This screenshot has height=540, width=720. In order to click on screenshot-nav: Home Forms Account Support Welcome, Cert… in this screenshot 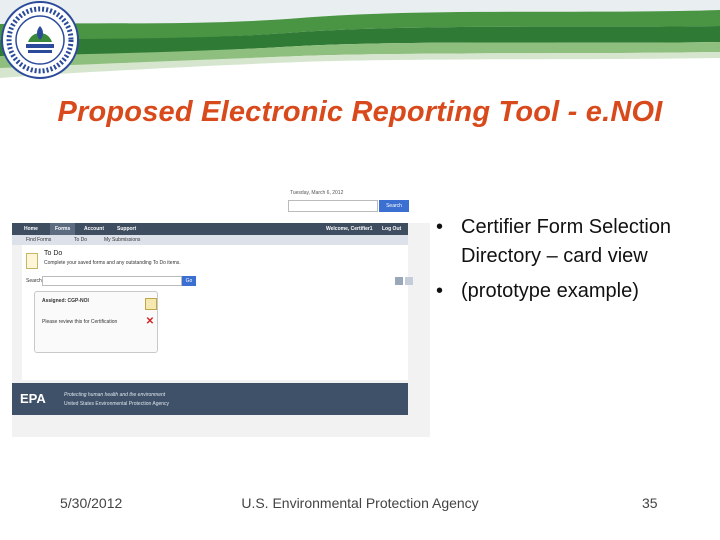, I will do `click(210, 229)`.